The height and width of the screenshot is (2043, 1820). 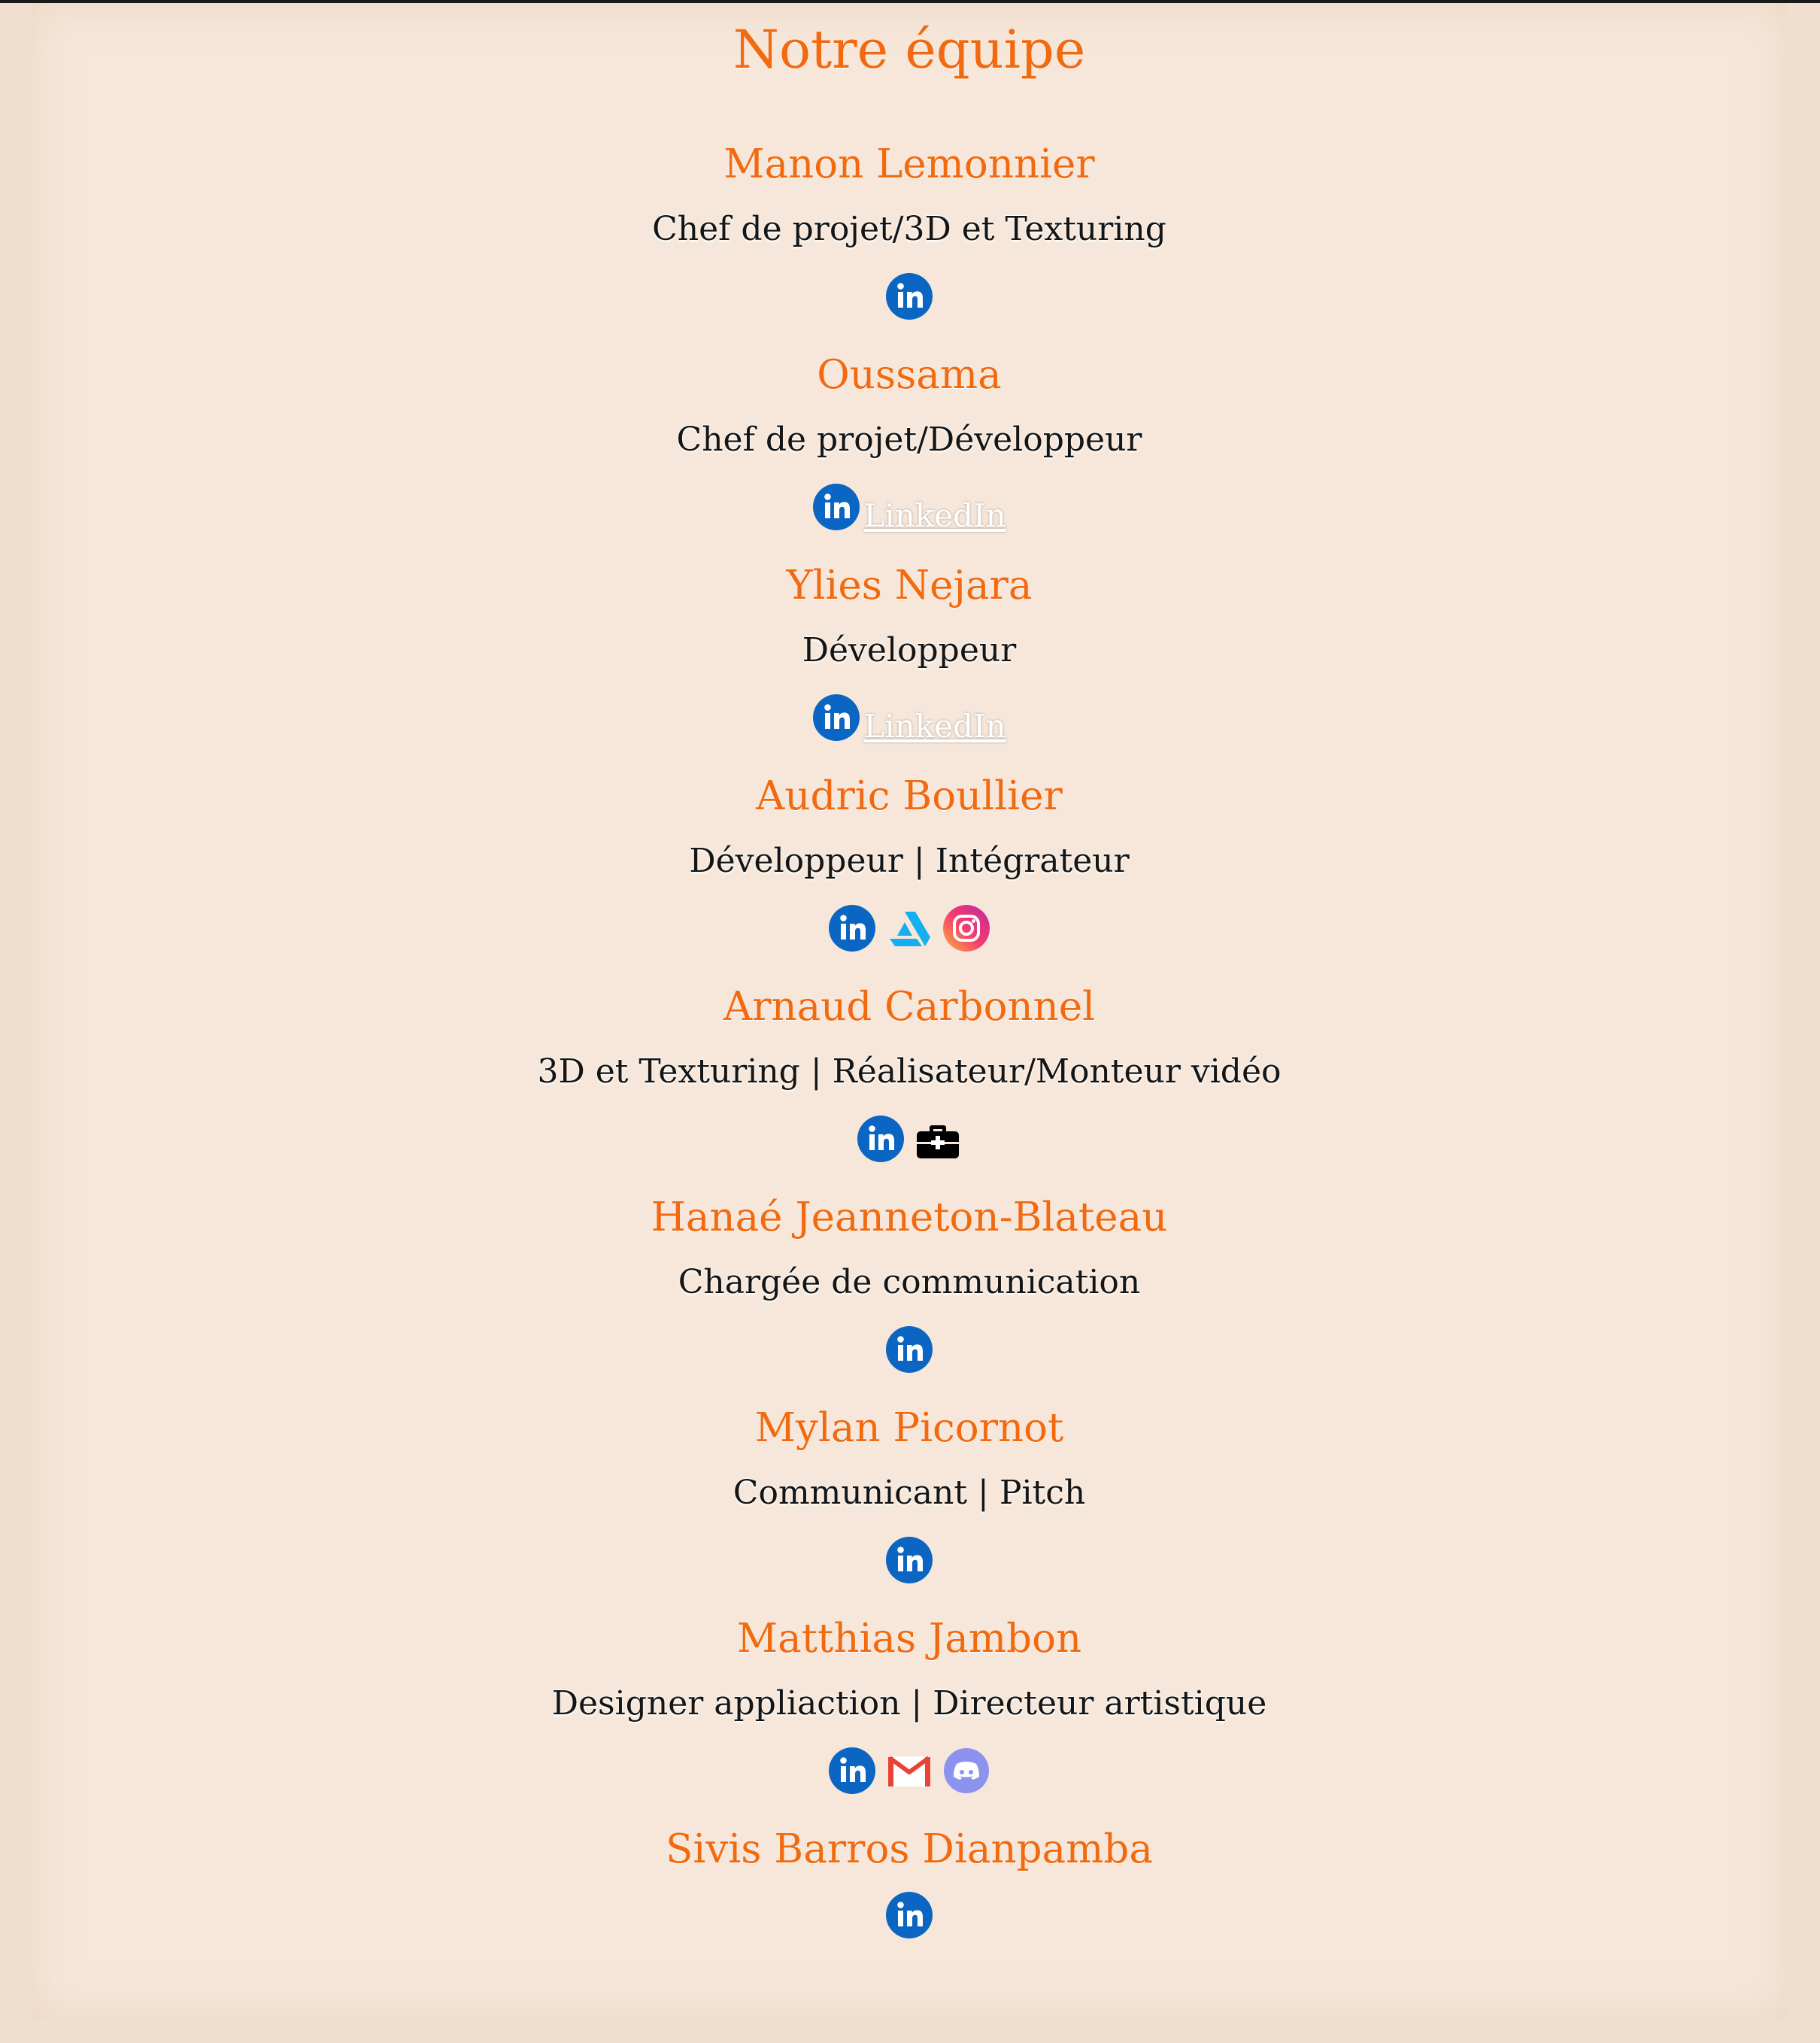 I want to click on member-role: Chargée de communication, so click(x=909, y=1282).